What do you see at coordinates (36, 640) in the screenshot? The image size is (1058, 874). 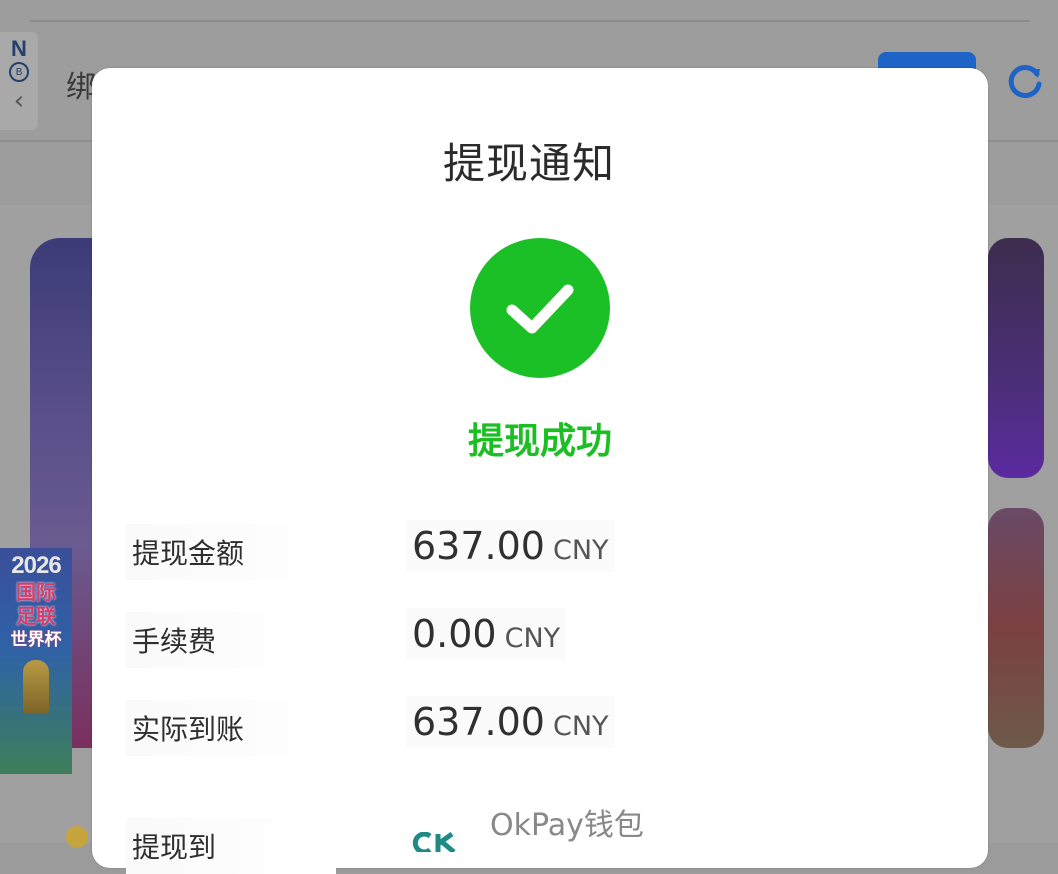 I see `banner-line: 世界杯` at bounding box center [36, 640].